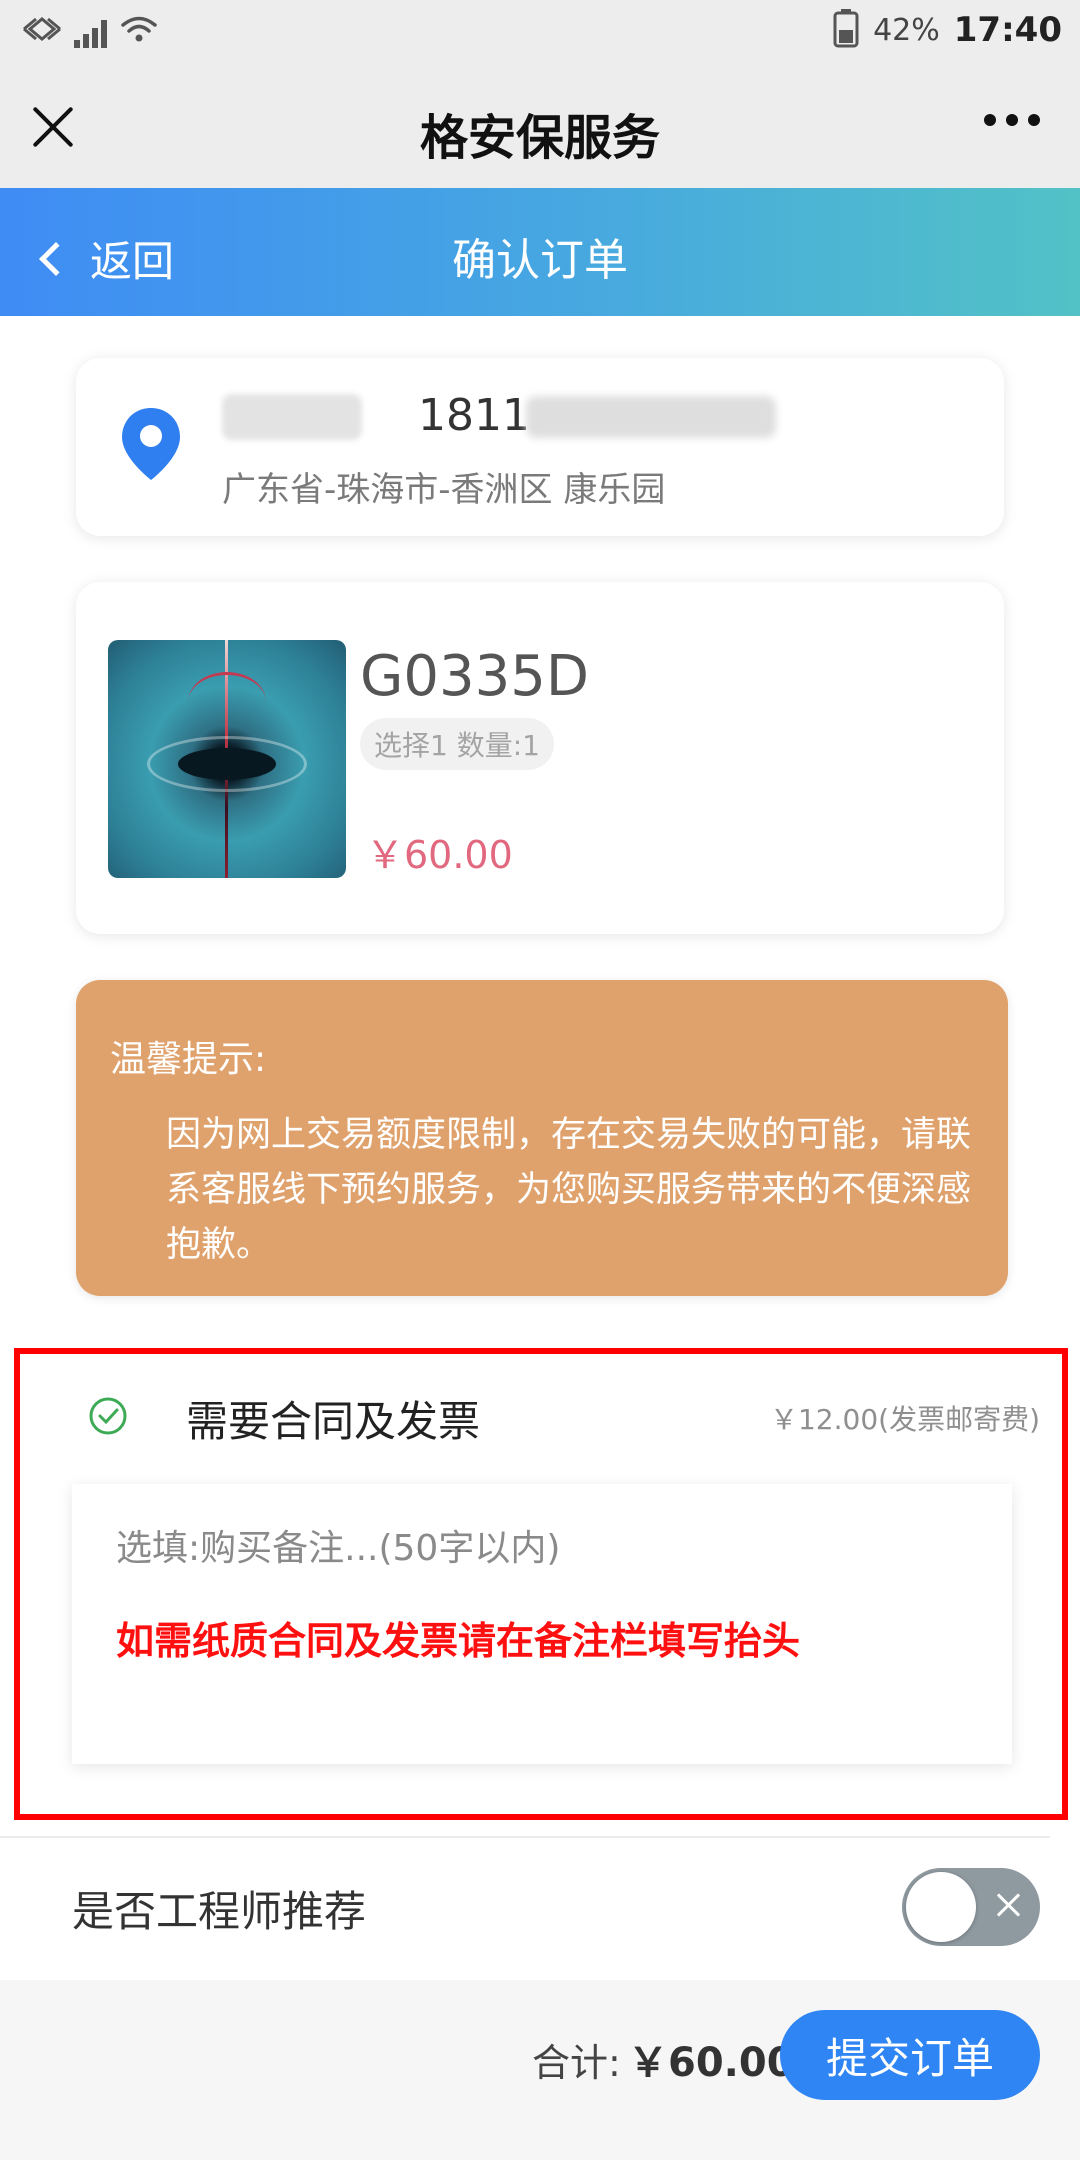 This screenshot has height=2160, width=1080. What do you see at coordinates (227, 759) in the screenshot?
I see `product-image` at bounding box center [227, 759].